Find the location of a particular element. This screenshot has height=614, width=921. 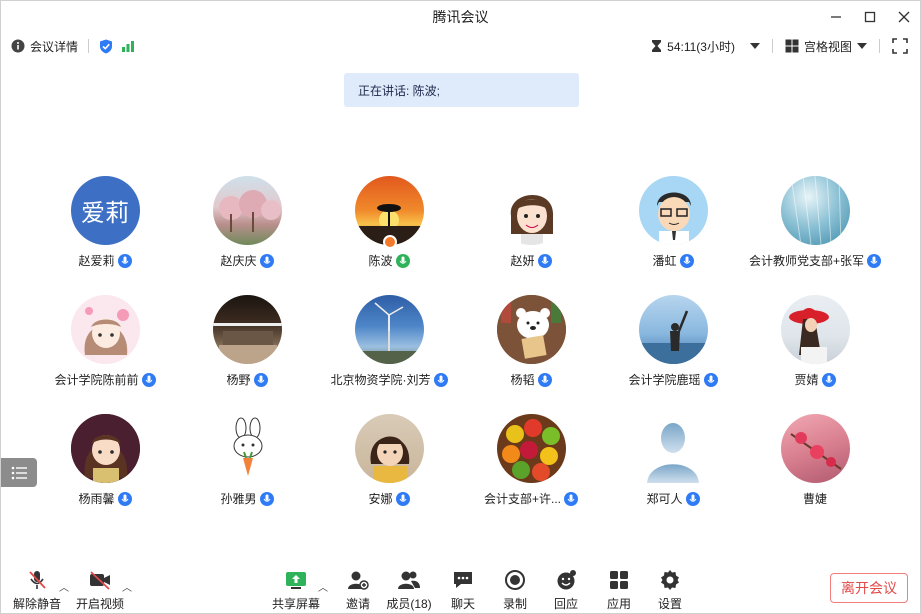

close-button is located at coordinates (904, 17).